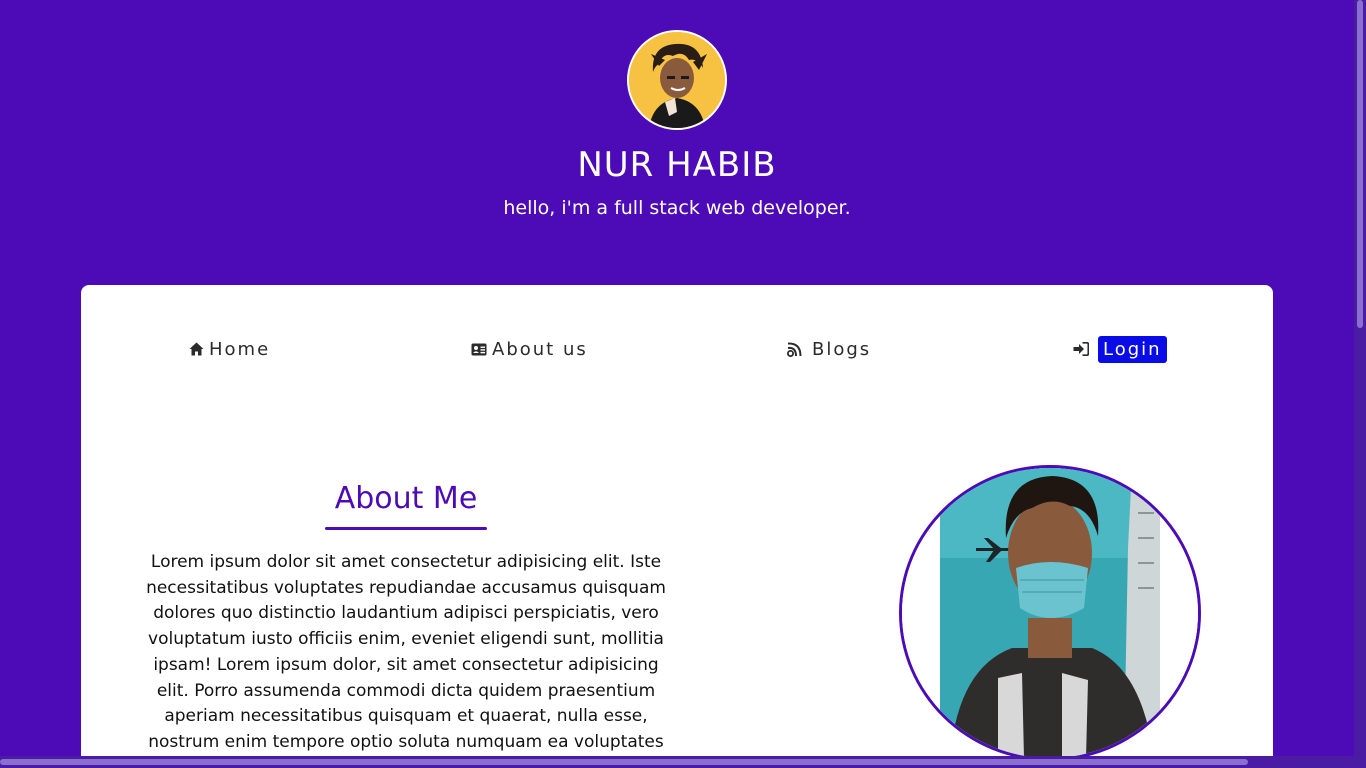 This screenshot has height=768, width=1366. What do you see at coordinates (479, 349) in the screenshot?
I see `id-card-icon` at bounding box center [479, 349].